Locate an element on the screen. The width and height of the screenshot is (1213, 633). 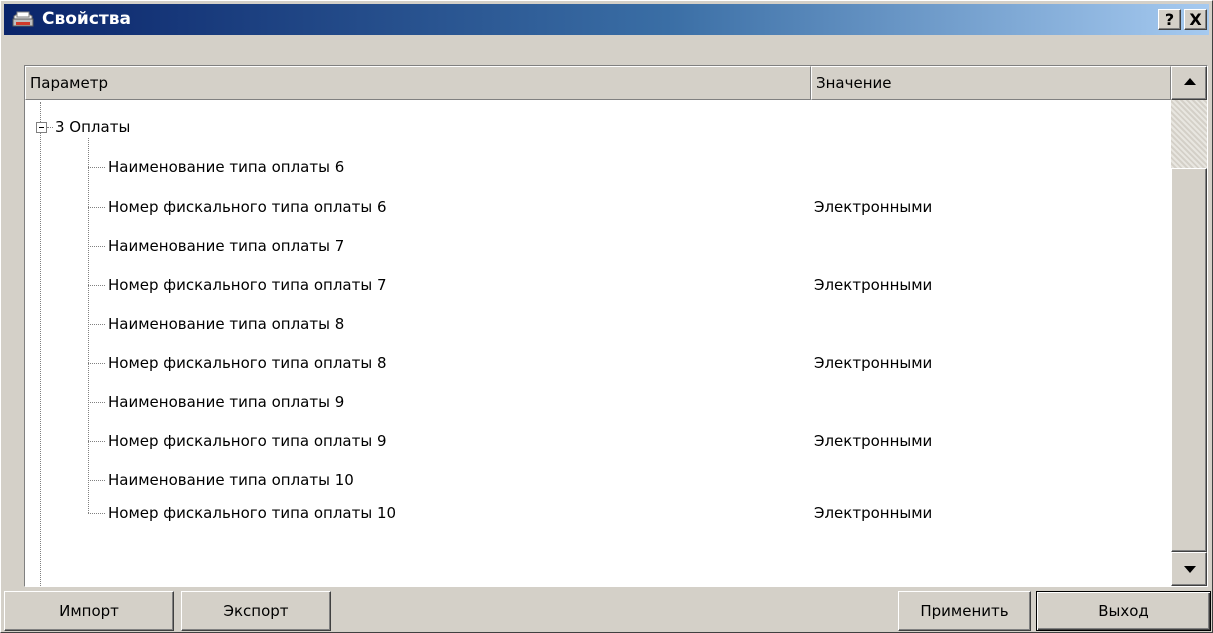
scrollbar-thumb is located at coordinates (1189, 360).